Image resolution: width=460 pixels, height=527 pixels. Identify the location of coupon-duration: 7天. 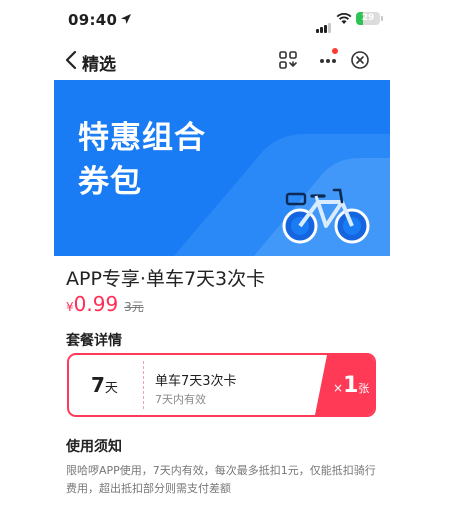
(104, 385).